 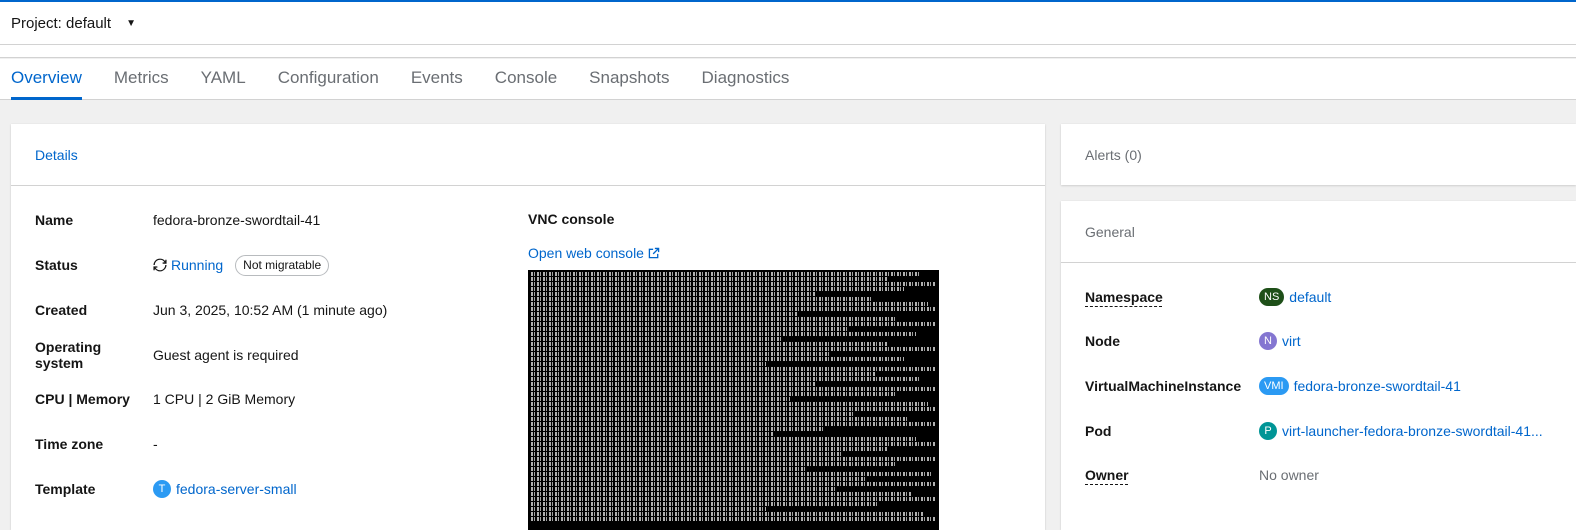 I want to click on template-row: Template T fedora-server-small, so click(x=166, y=489).